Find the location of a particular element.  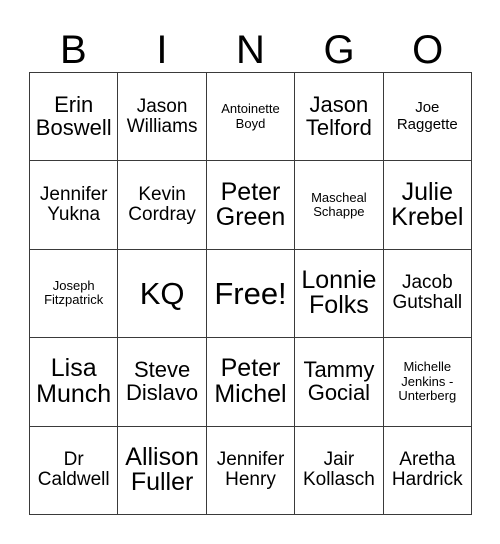

bingo-cell: Mascheal Schappe is located at coordinates (339, 205).